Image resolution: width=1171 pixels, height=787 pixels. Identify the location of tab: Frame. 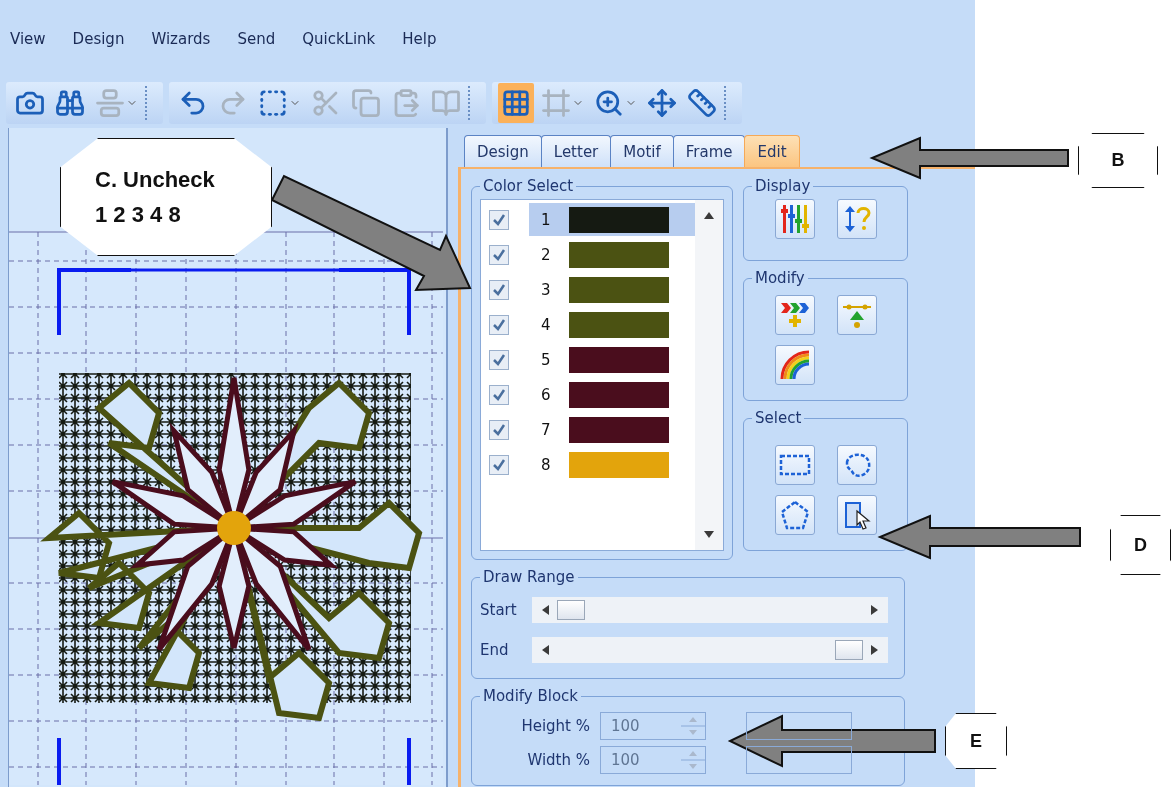
(709, 151).